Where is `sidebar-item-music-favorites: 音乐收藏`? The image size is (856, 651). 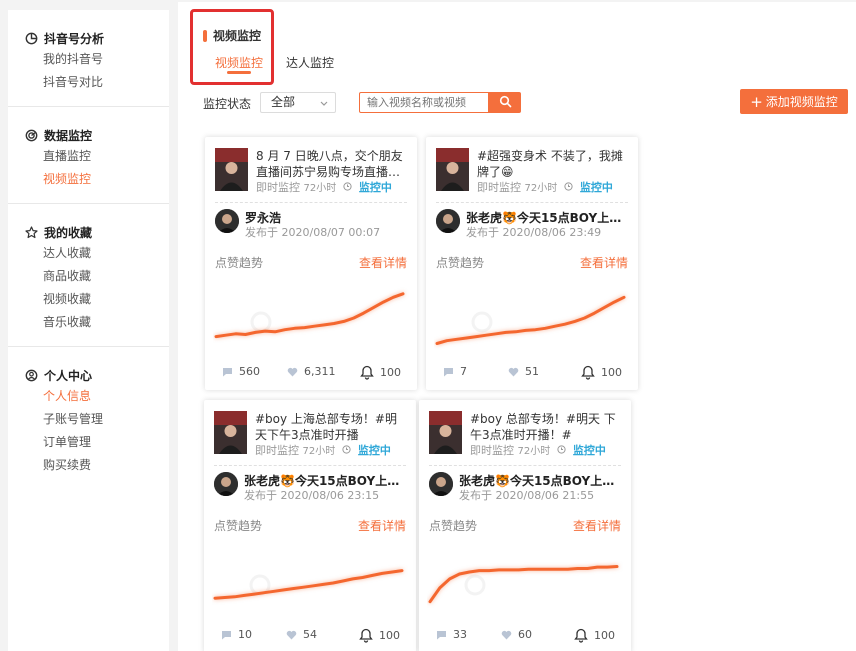 sidebar-item-music-favorites: 音乐收藏 is located at coordinates (97, 322).